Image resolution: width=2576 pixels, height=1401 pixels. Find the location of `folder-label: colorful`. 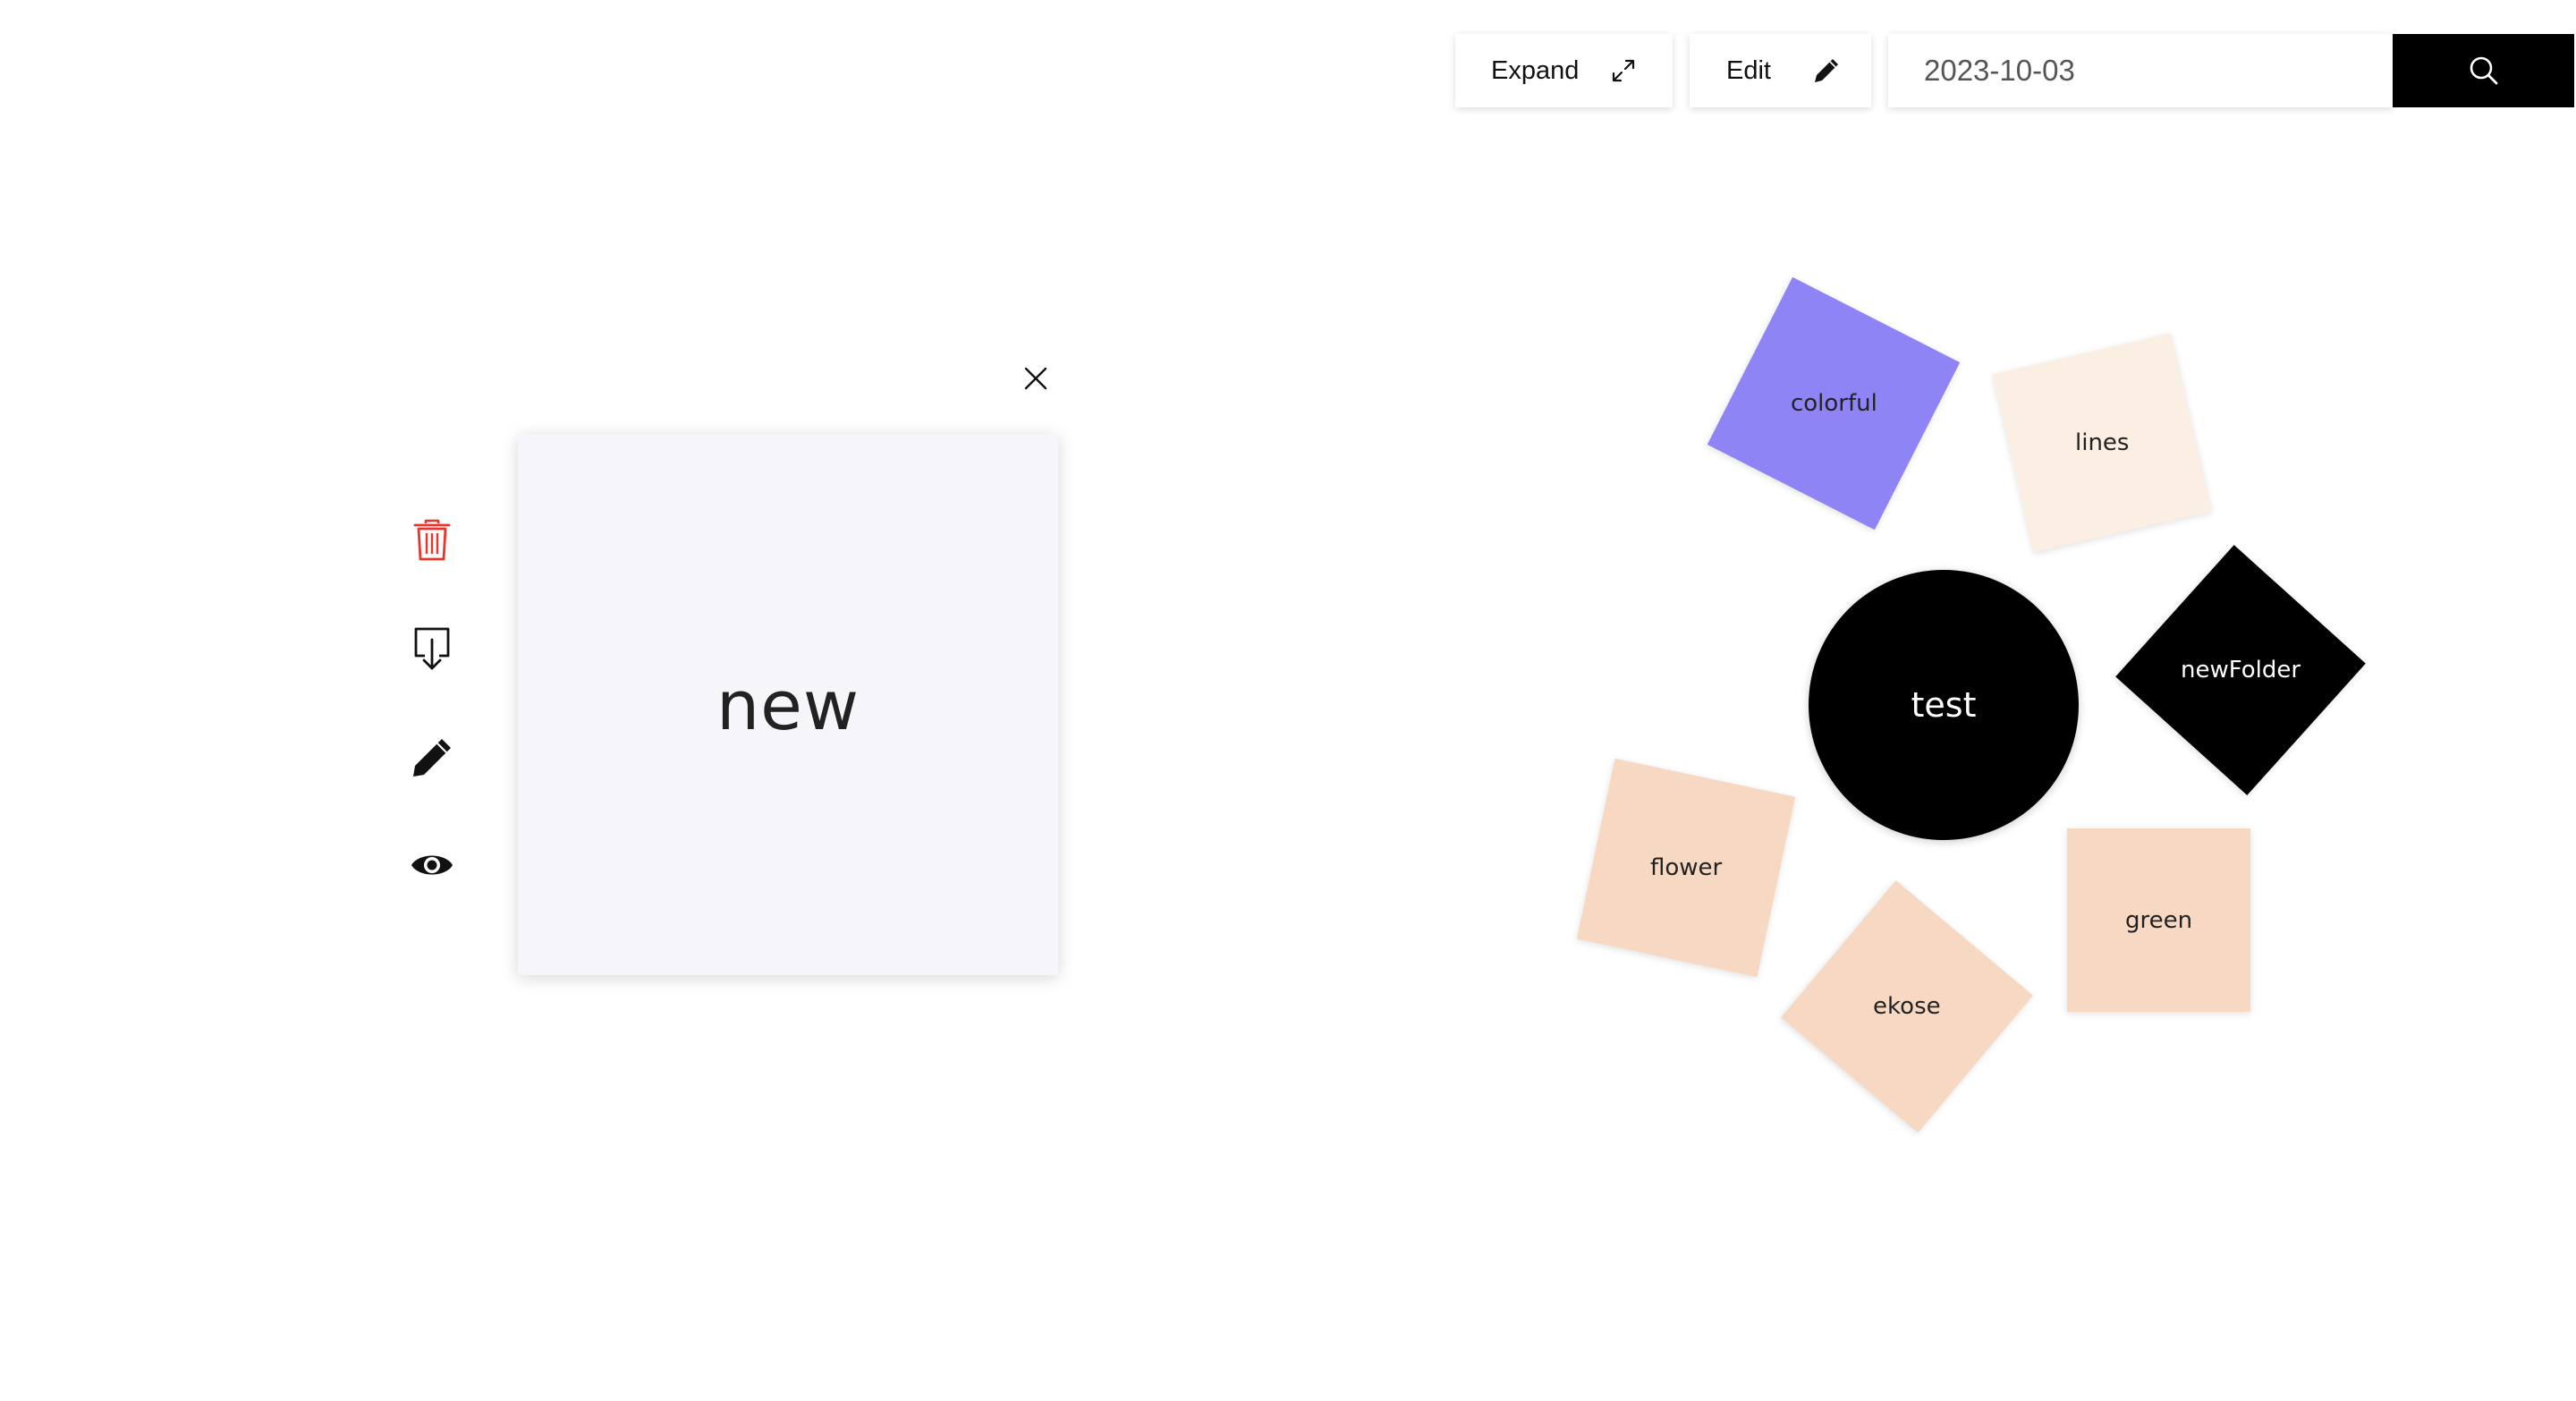

folder-label: colorful is located at coordinates (1833, 403).